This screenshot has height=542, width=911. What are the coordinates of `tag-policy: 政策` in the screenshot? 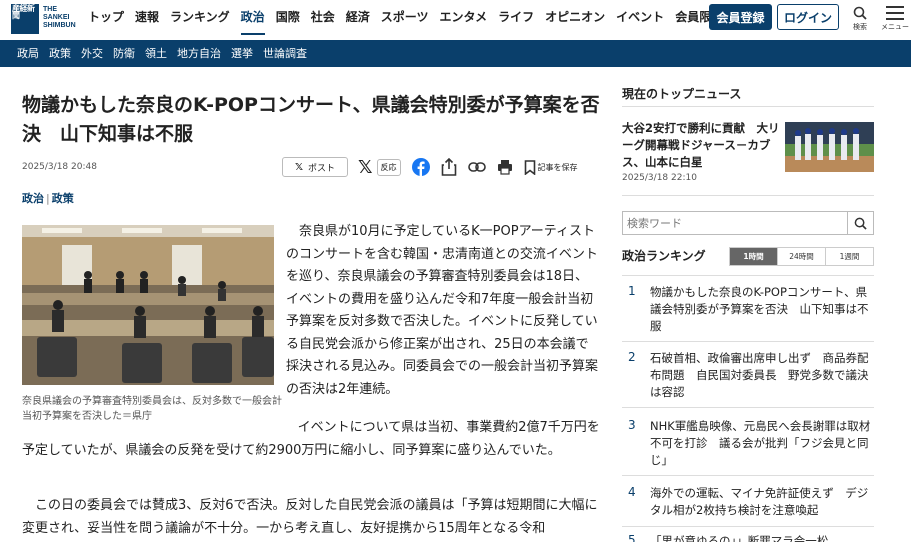 It's located at (63, 198).